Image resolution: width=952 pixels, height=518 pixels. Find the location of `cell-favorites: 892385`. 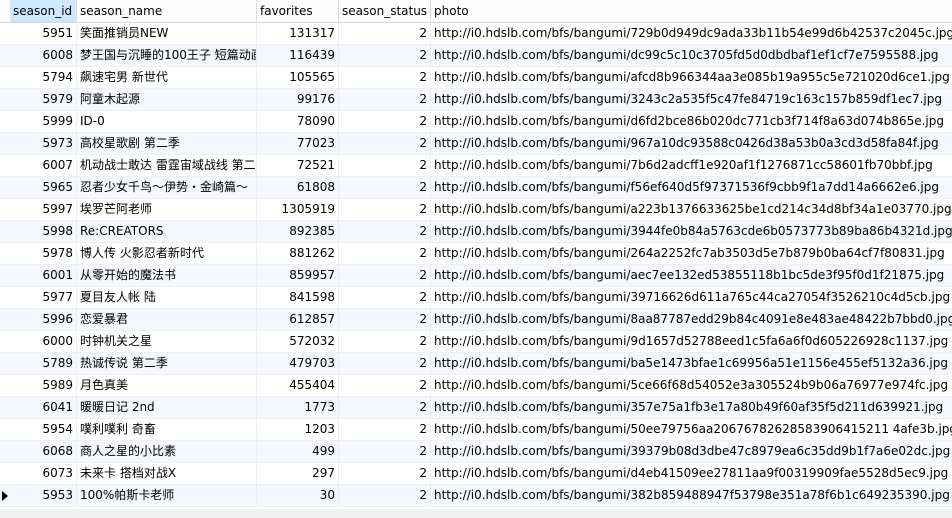

cell-favorites: 892385 is located at coordinates (298, 231).